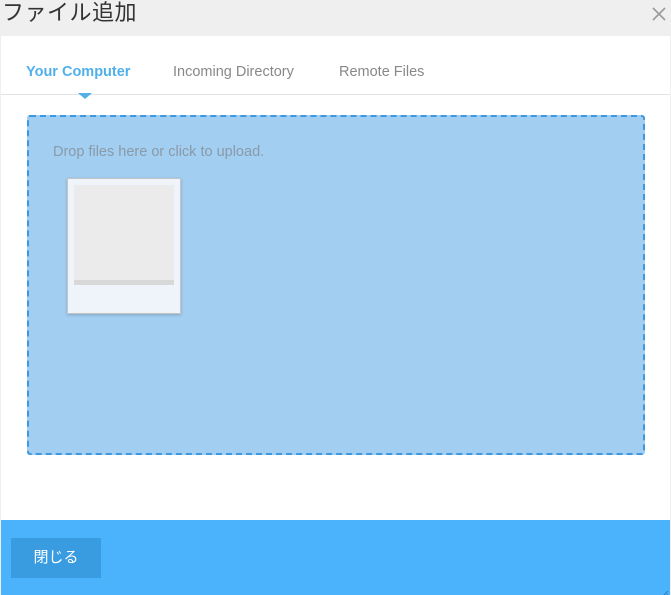 This screenshot has width=671, height=595. Describe the element at coordinates (78, 72) in the screenshot. I see `tab-your-computer: Your Computer` at that location.